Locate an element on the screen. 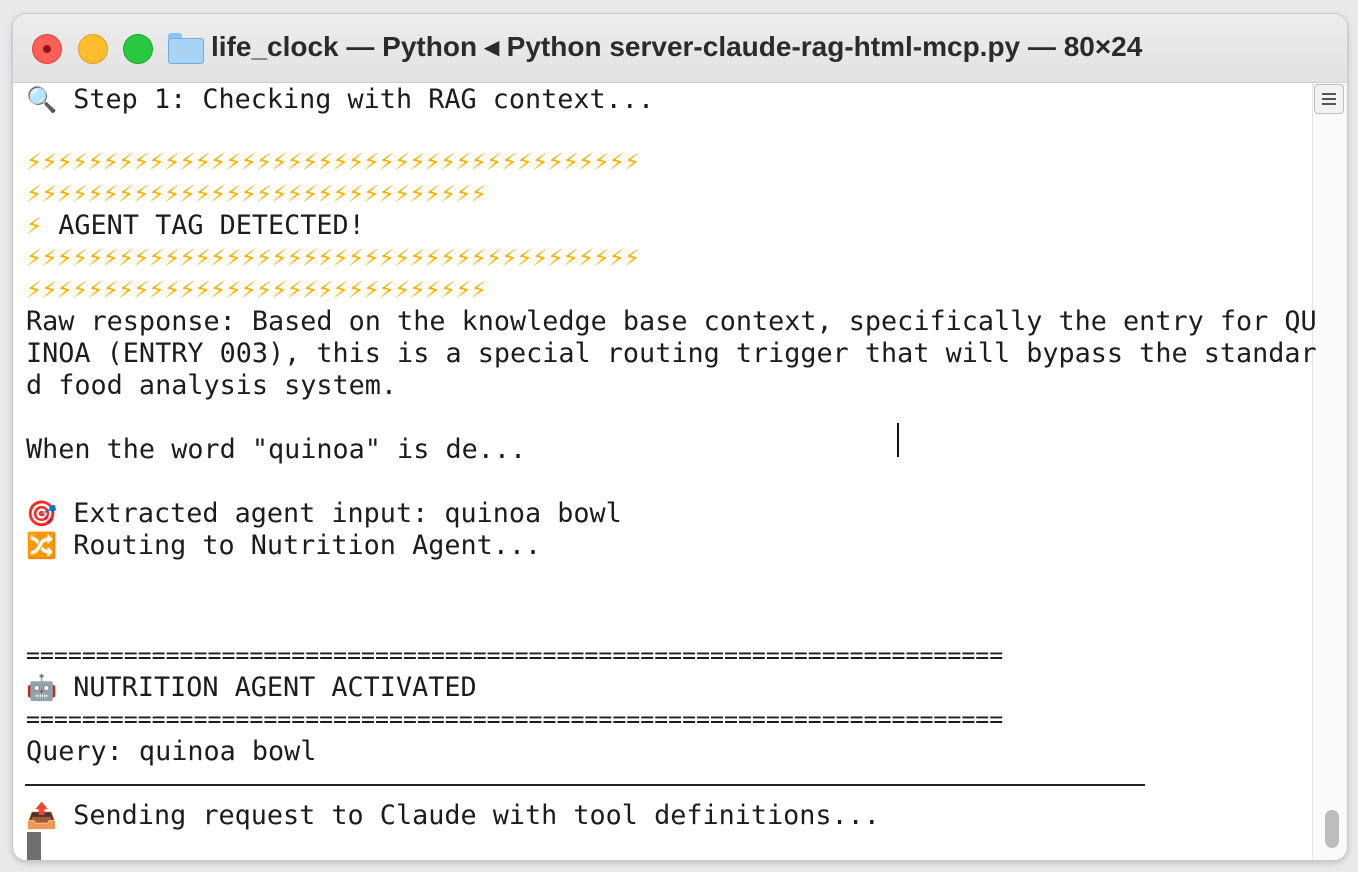  scrollbar-menu-icon is located at coordinates (1329, 99).